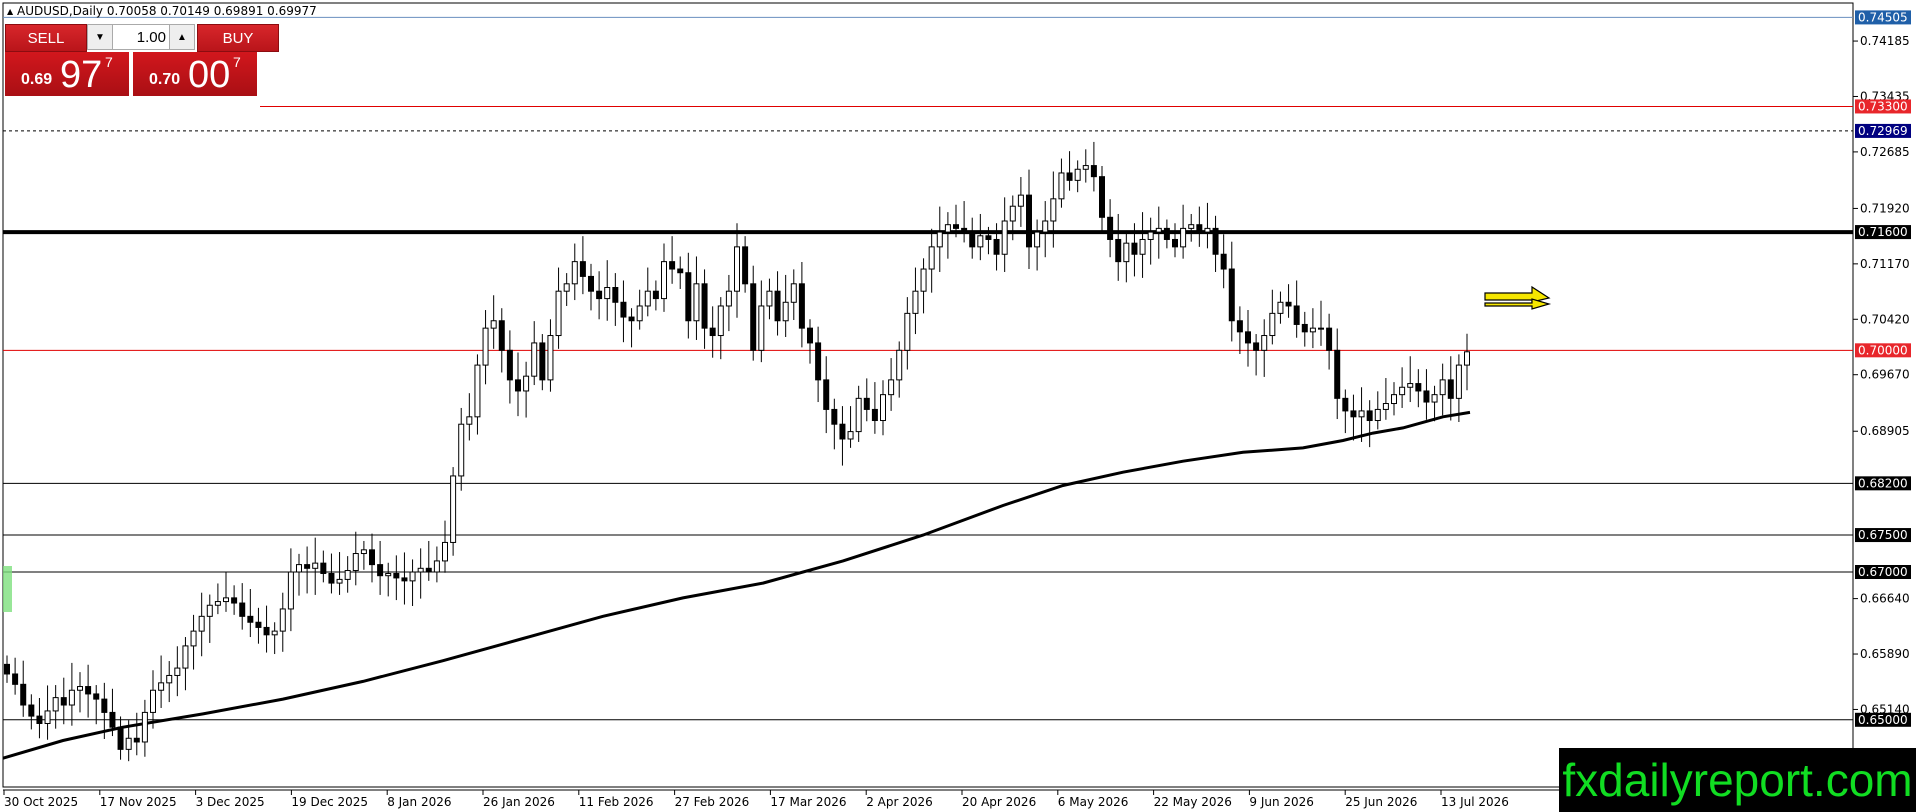 The width and height of the screenshot is (1916, 812). I want to click on level-label-5: 0.68200, so click(1883, 483).